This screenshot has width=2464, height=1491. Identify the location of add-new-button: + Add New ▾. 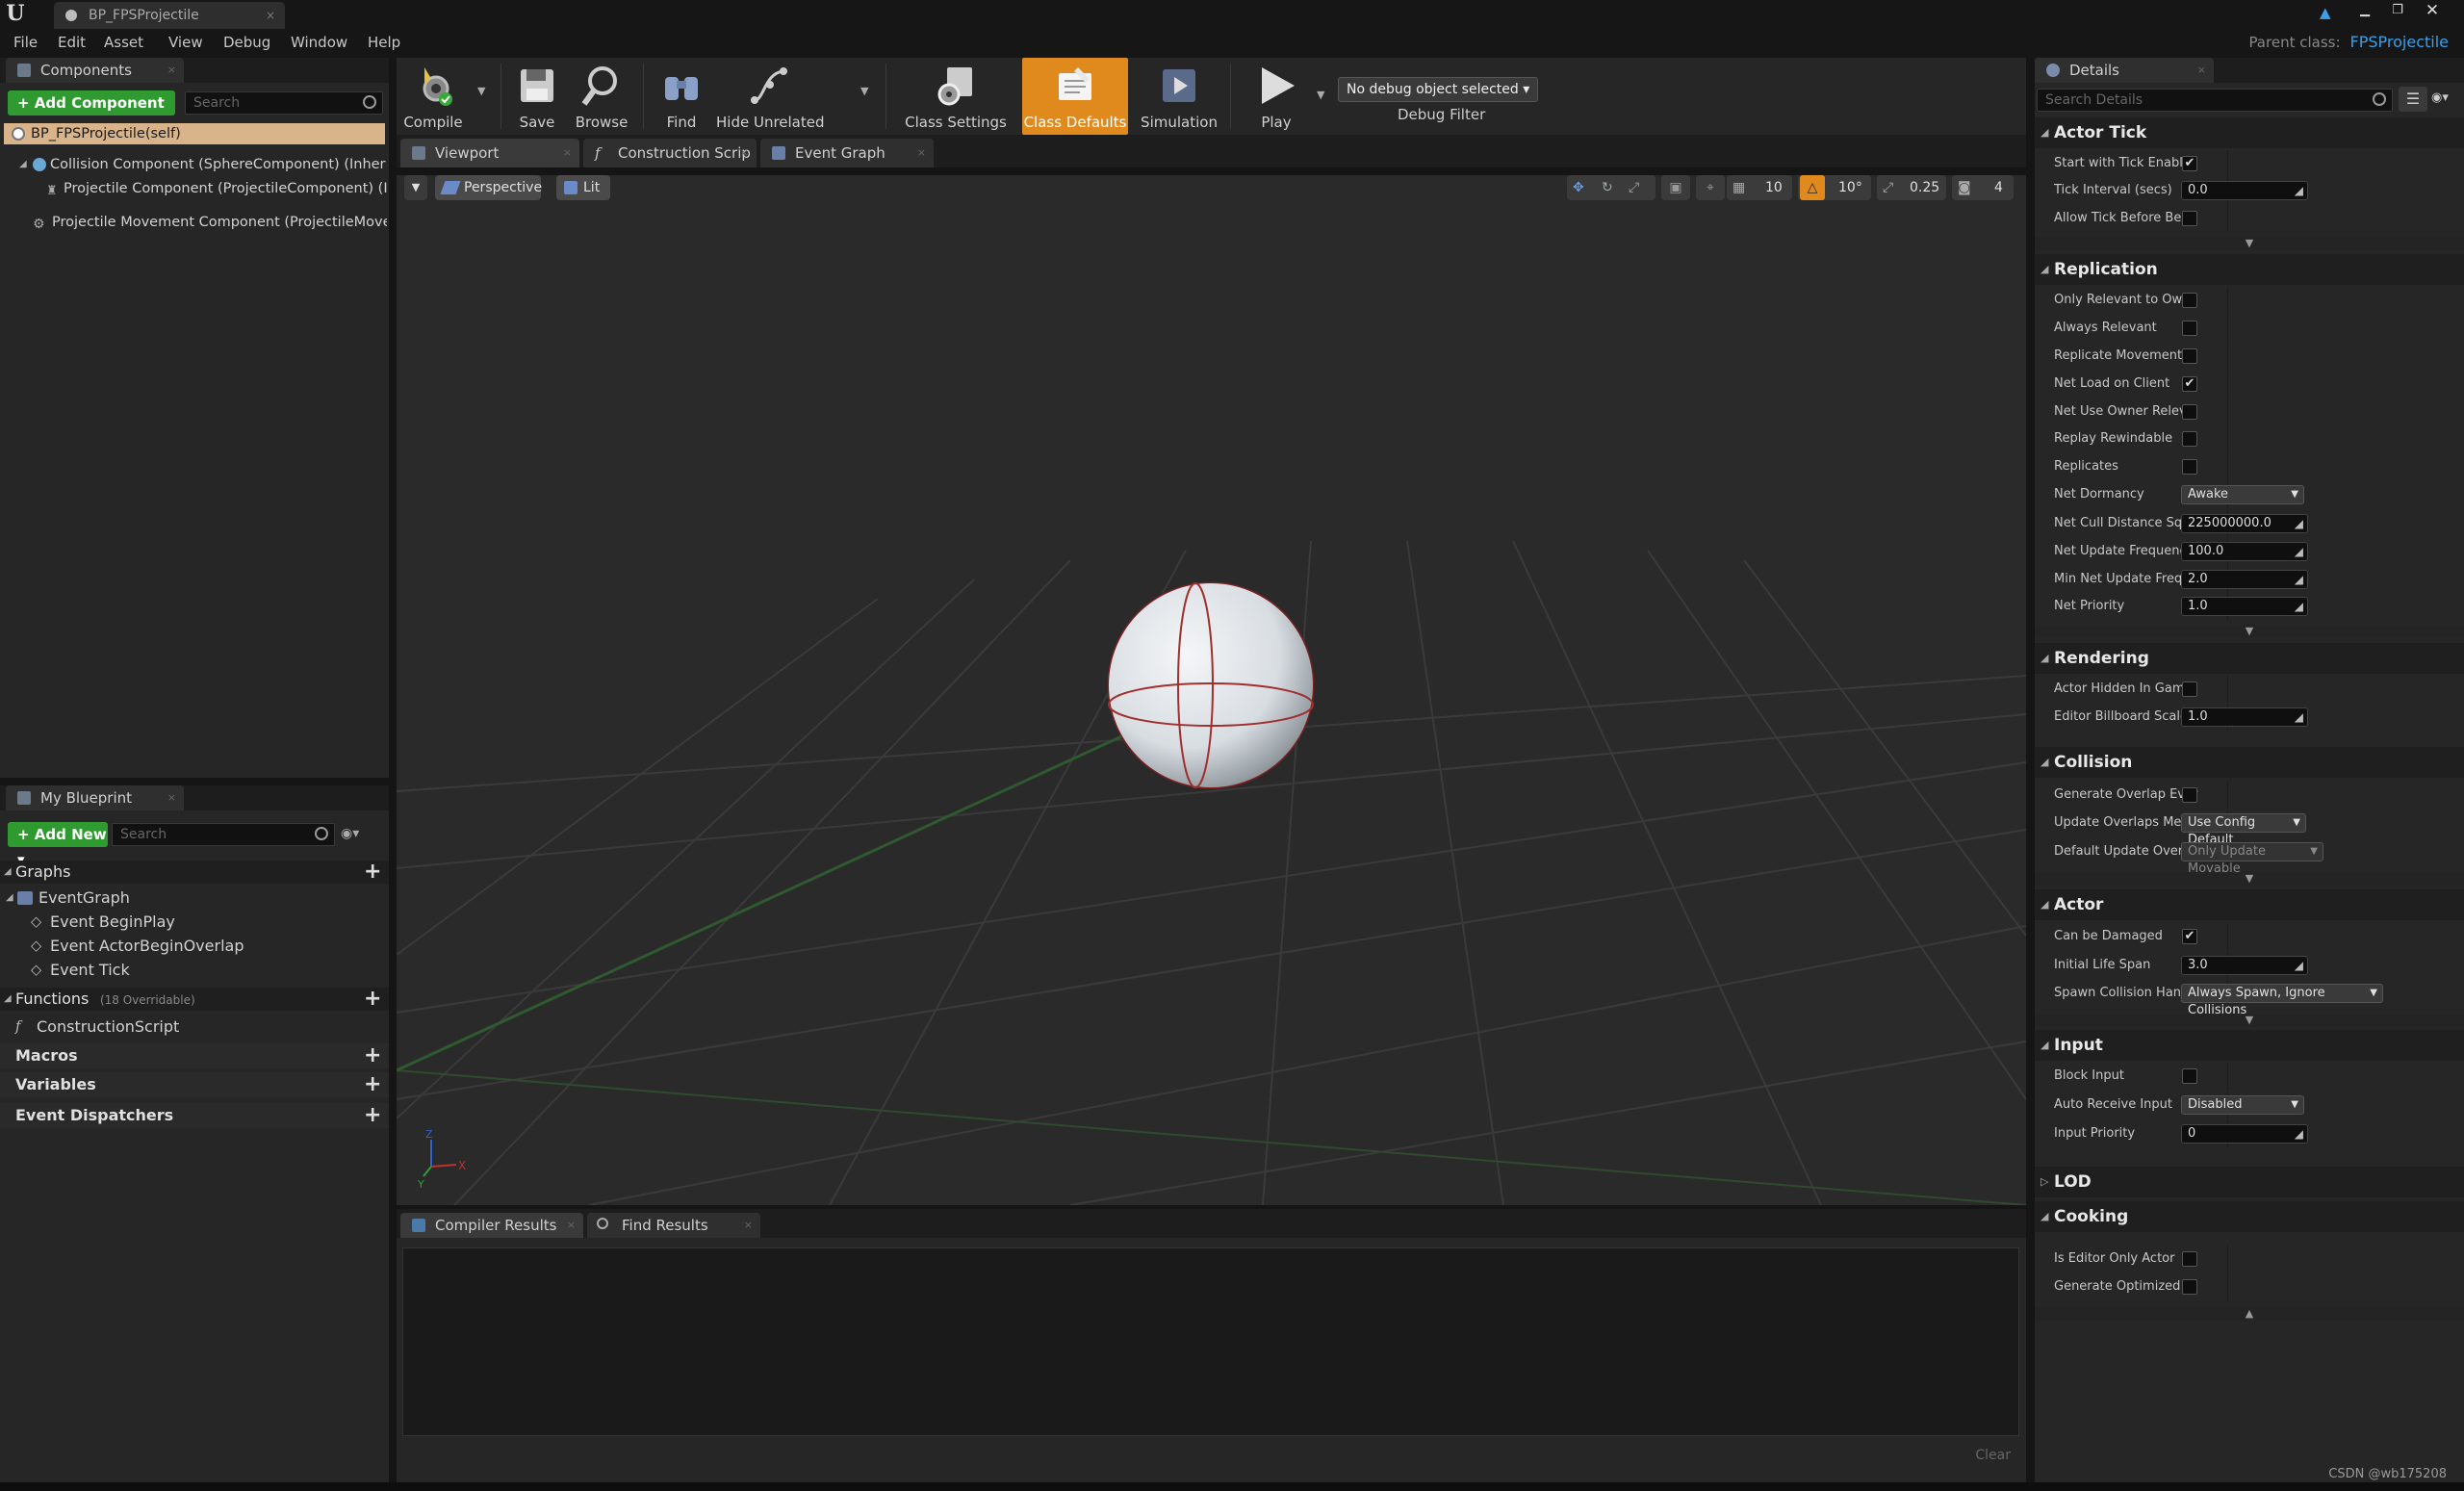
(58, 845).